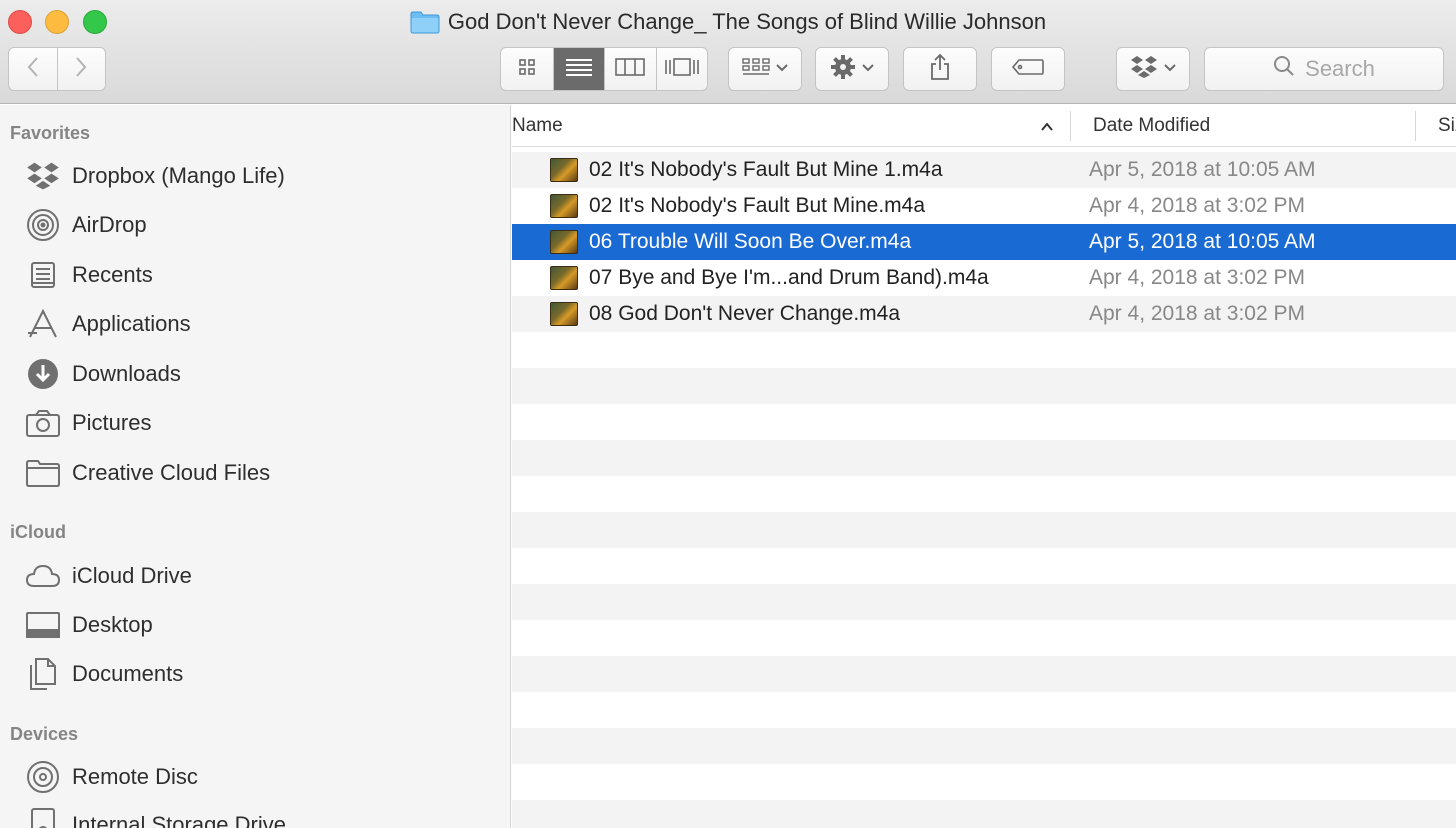 This screenshot has height=828, width=1456. I want to click on file-date-modified: Apr 5, 2018 at 10:05 AM, so click(1202, 241).